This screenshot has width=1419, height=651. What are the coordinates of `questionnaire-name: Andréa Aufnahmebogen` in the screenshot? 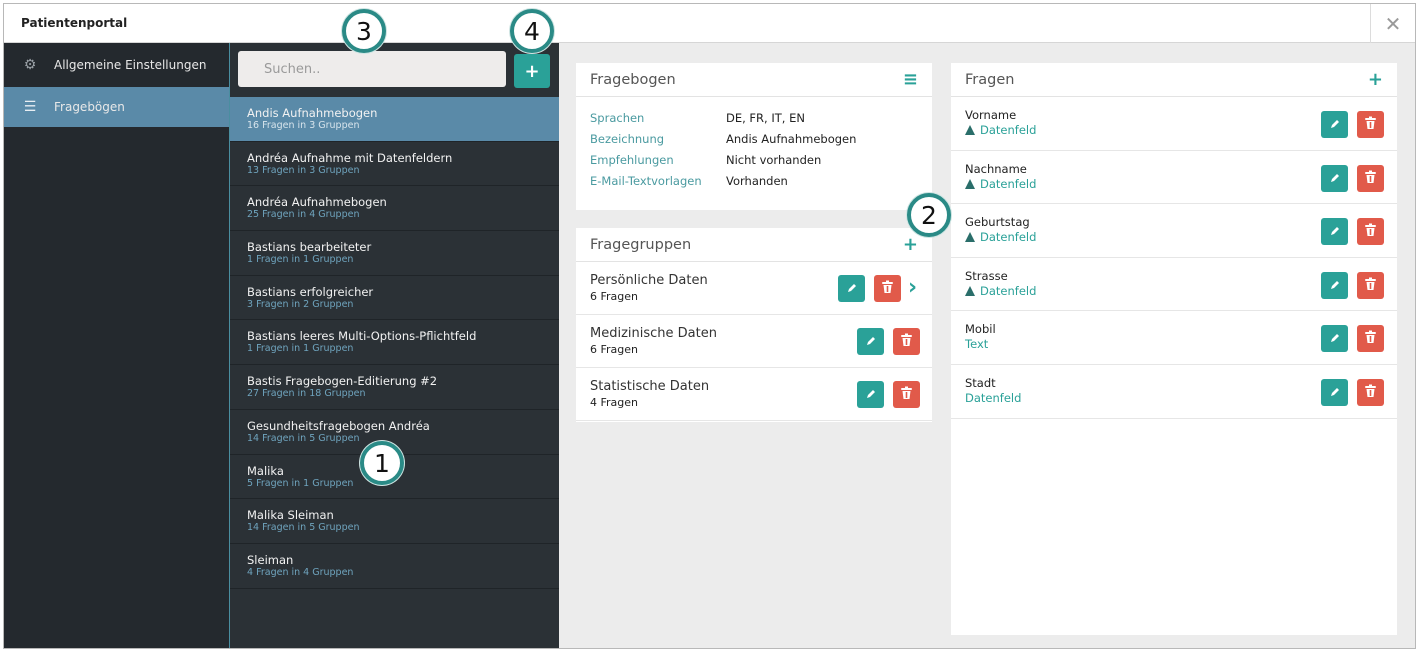 It's located at (317, 202).